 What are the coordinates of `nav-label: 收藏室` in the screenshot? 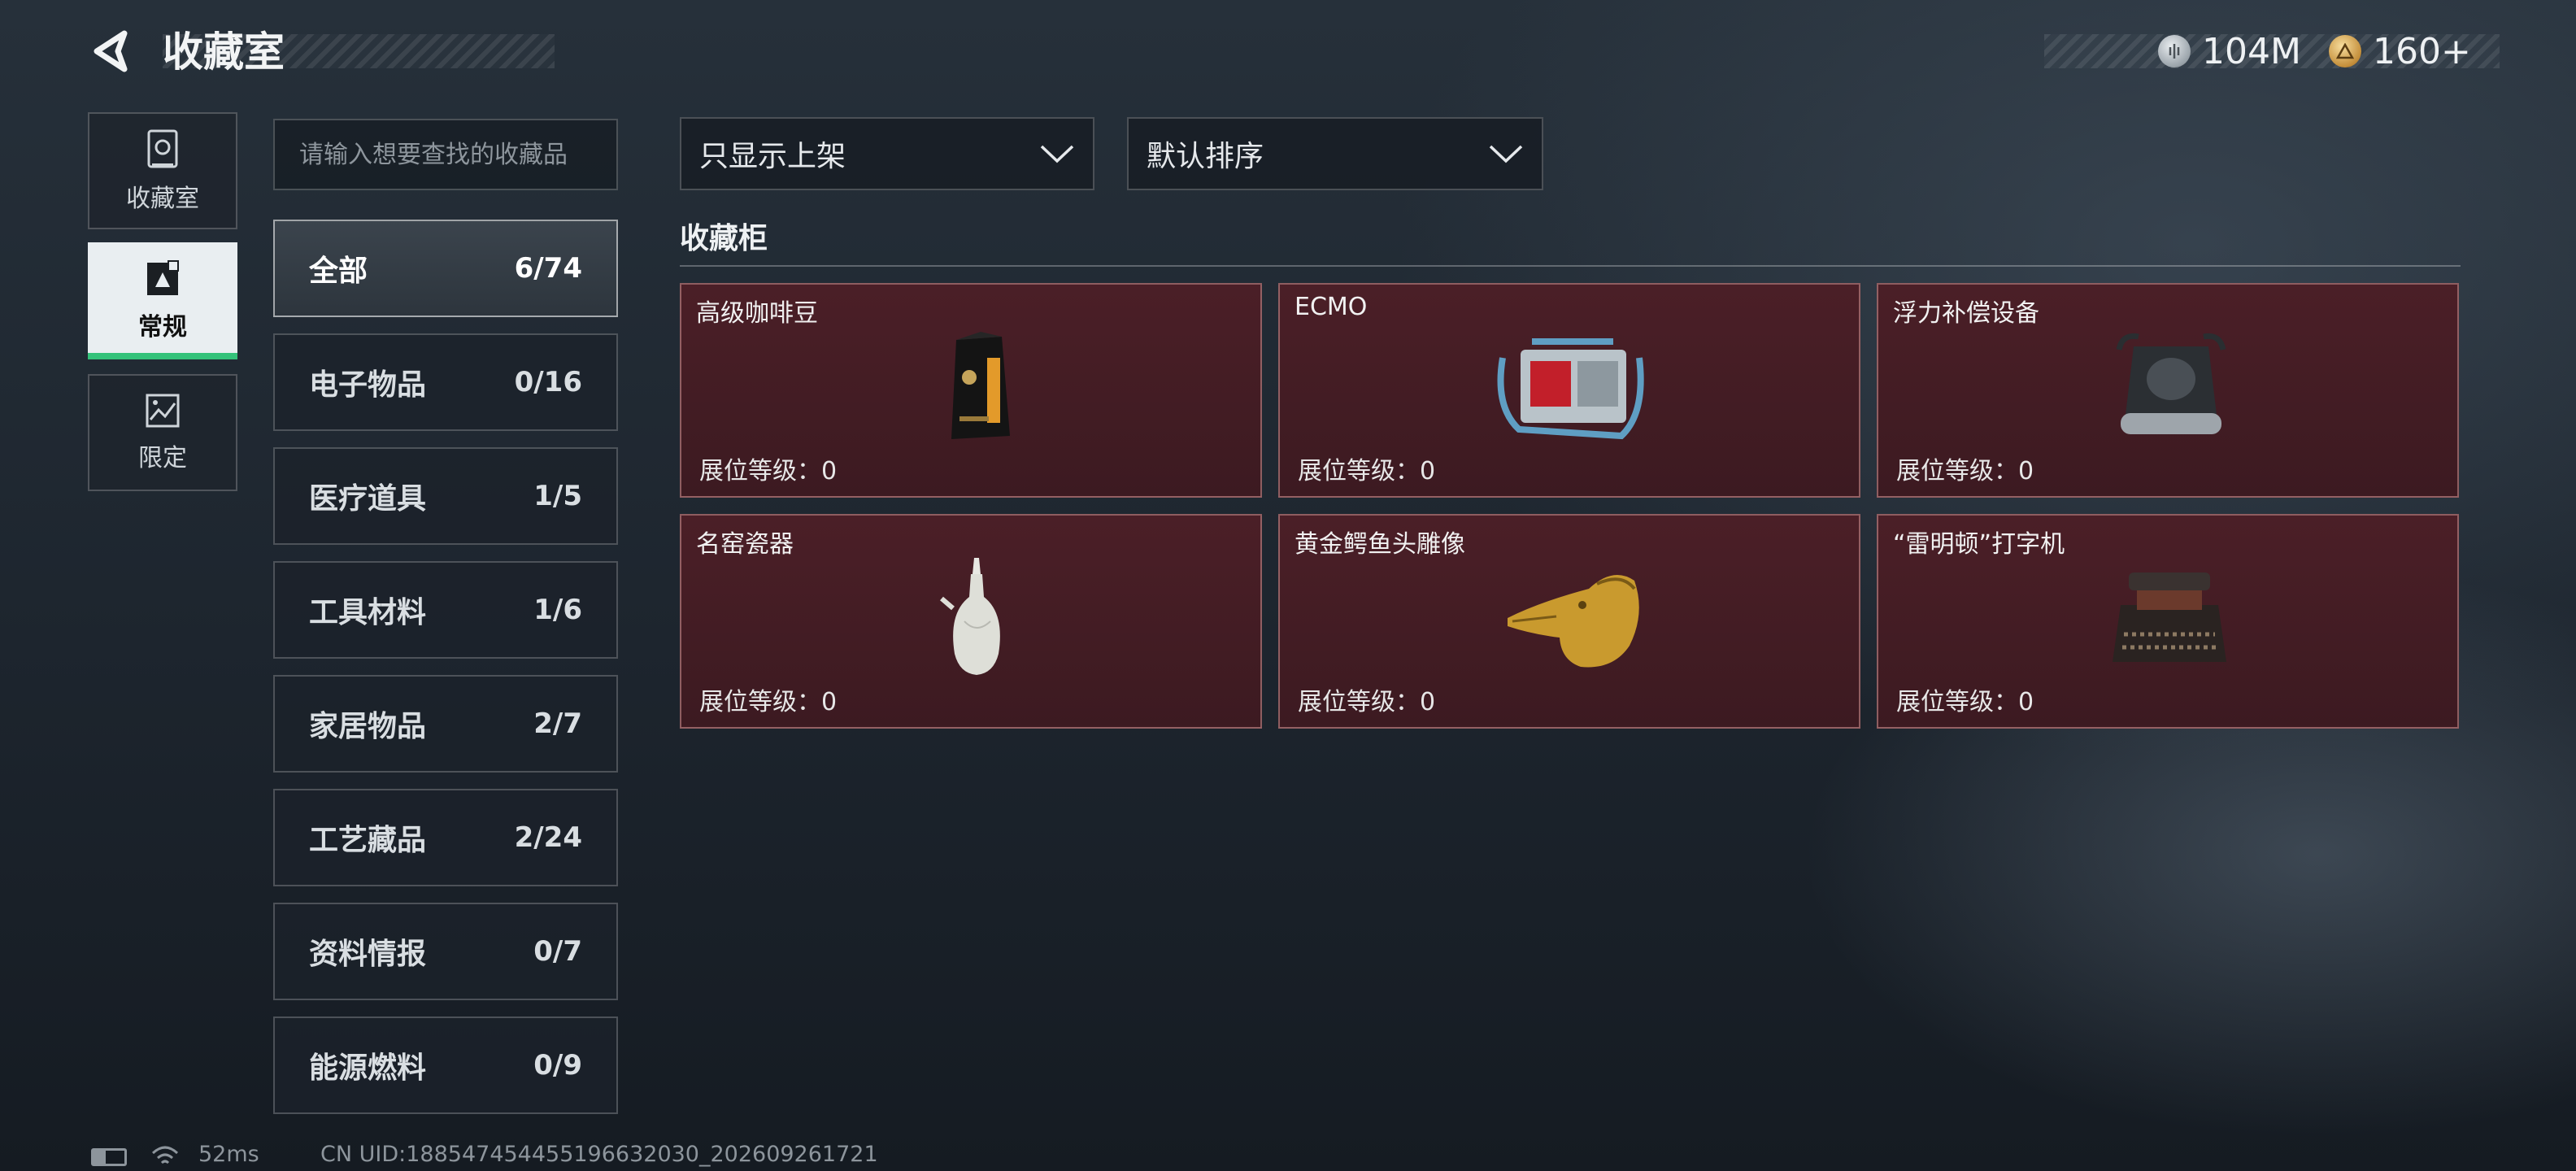 It's located at (163, 199).